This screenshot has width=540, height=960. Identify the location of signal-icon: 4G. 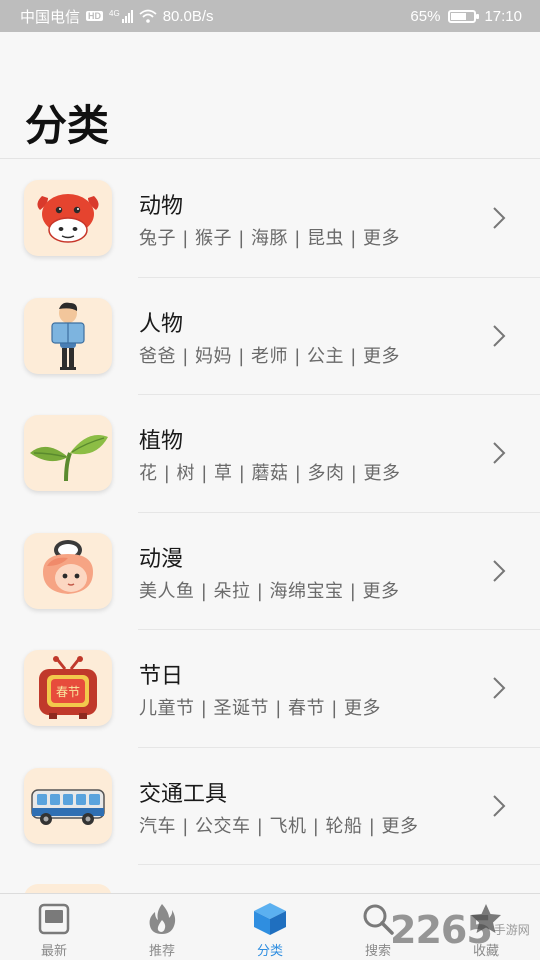
(121, 16).